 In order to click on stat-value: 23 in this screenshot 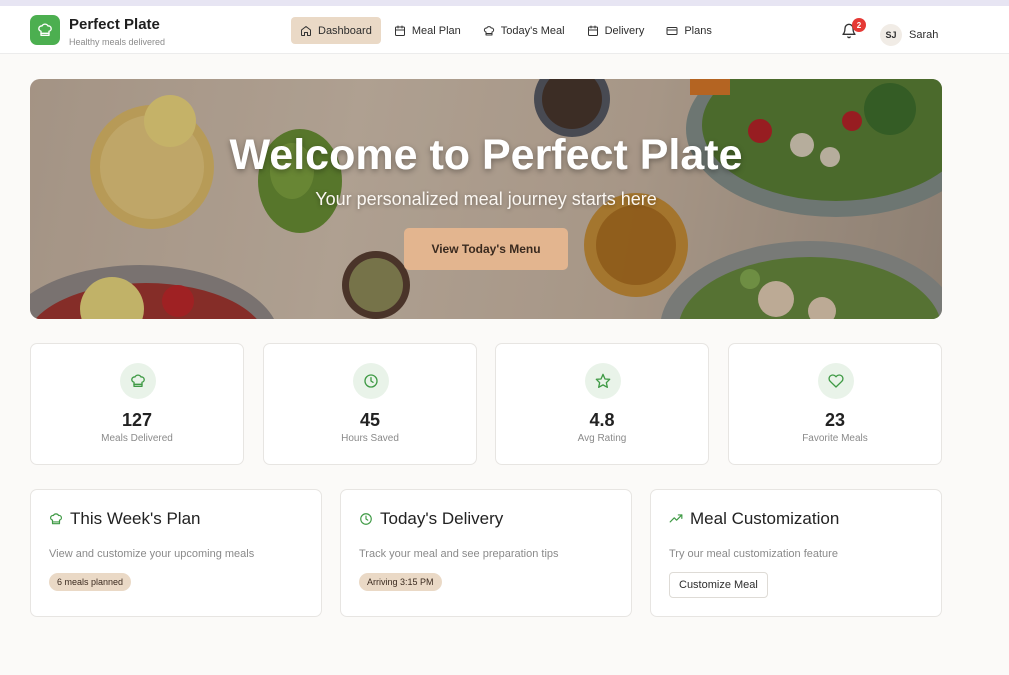, I will do `click(835, 420)`.